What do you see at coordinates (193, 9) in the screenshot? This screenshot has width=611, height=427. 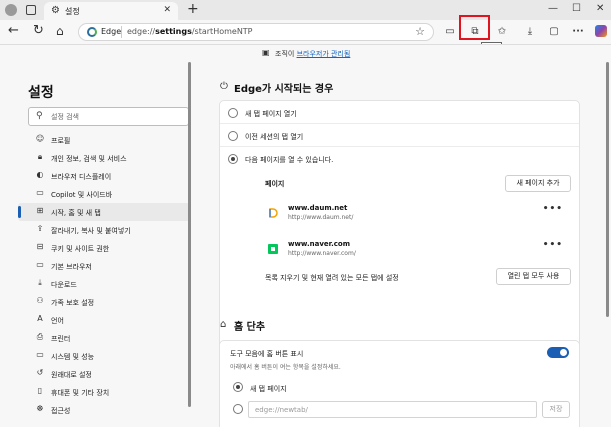 I see `new-tab-button: +` at bounding box center [193, 9].